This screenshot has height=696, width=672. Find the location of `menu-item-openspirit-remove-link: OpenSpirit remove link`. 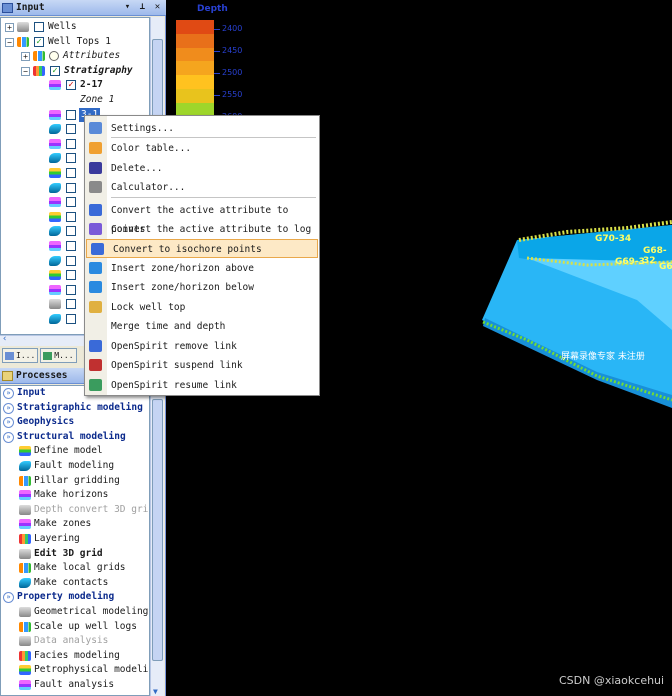

menu-item-openspirit-remove-link: OpenSpirit remove link is located at coordinates (202, 346).